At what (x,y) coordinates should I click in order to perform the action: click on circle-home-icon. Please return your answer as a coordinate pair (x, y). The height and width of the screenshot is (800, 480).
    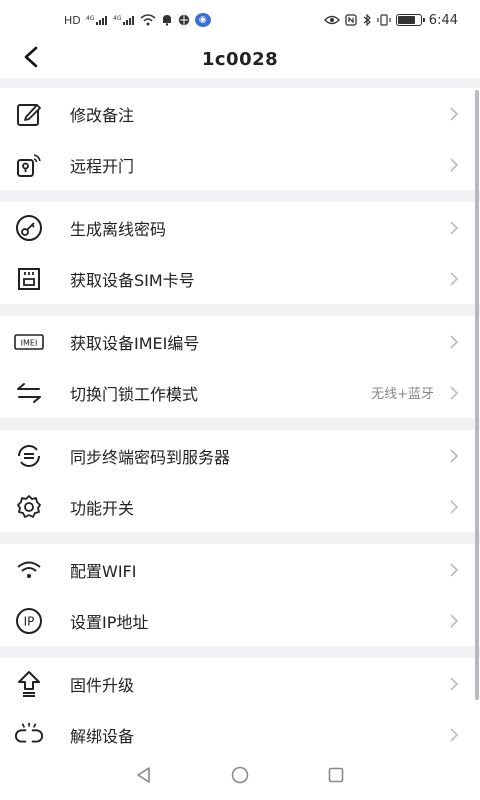
    Looking at the image, I should click on (240, 777).